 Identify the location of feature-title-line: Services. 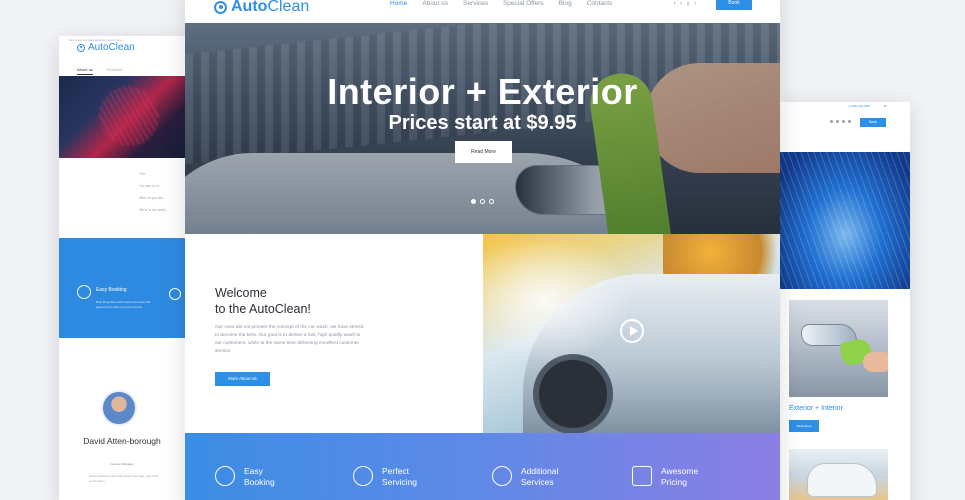
(537, 482).